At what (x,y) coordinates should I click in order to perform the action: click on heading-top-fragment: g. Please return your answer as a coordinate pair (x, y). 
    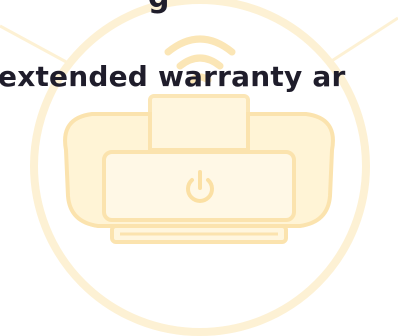
    Looking at the image, I should click on (159, 7).